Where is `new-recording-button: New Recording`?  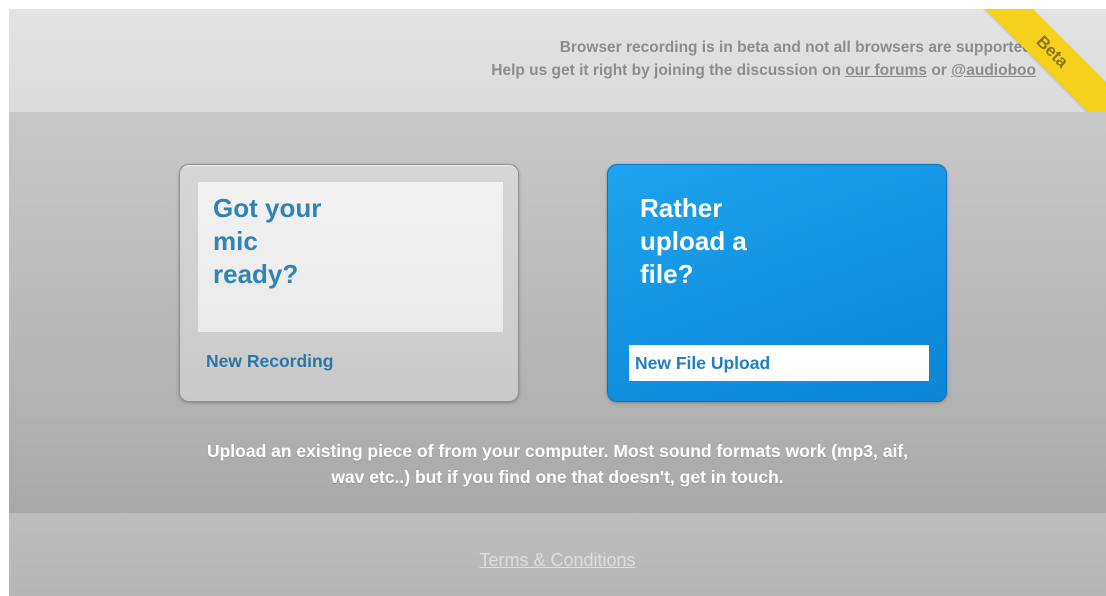 new-recording-button: New Recording is located at coordinates (269, 361).